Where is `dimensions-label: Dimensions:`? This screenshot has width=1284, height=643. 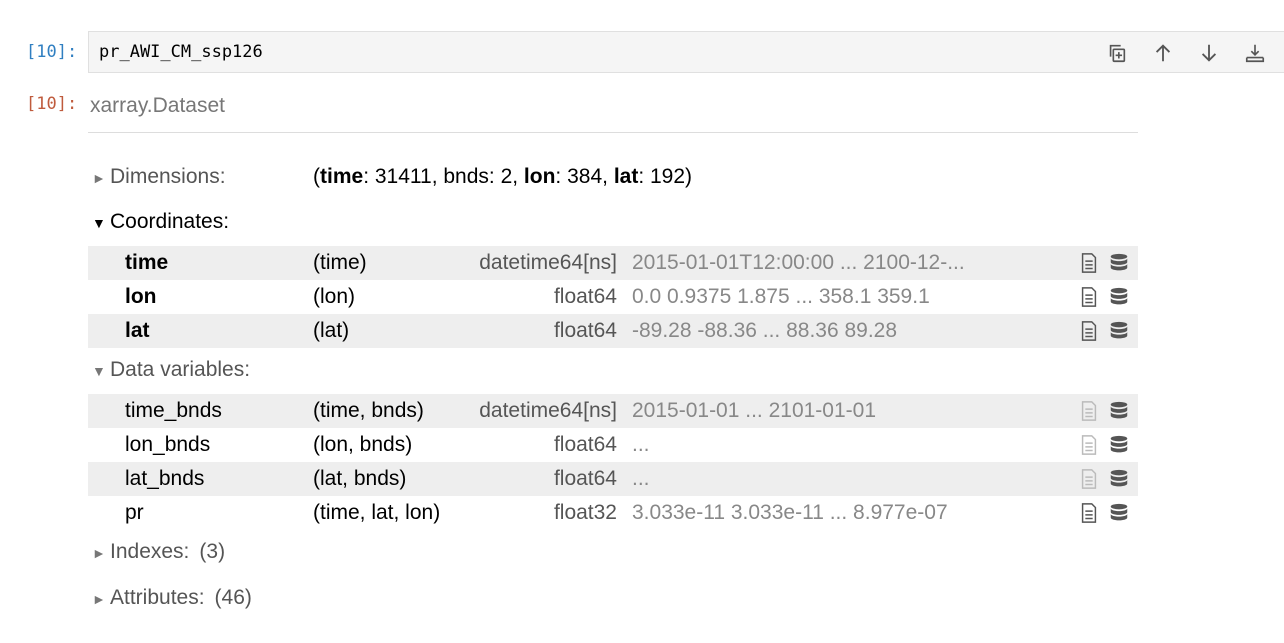 dimensions-label: Dimensions: is located at coordinates (168, 176).